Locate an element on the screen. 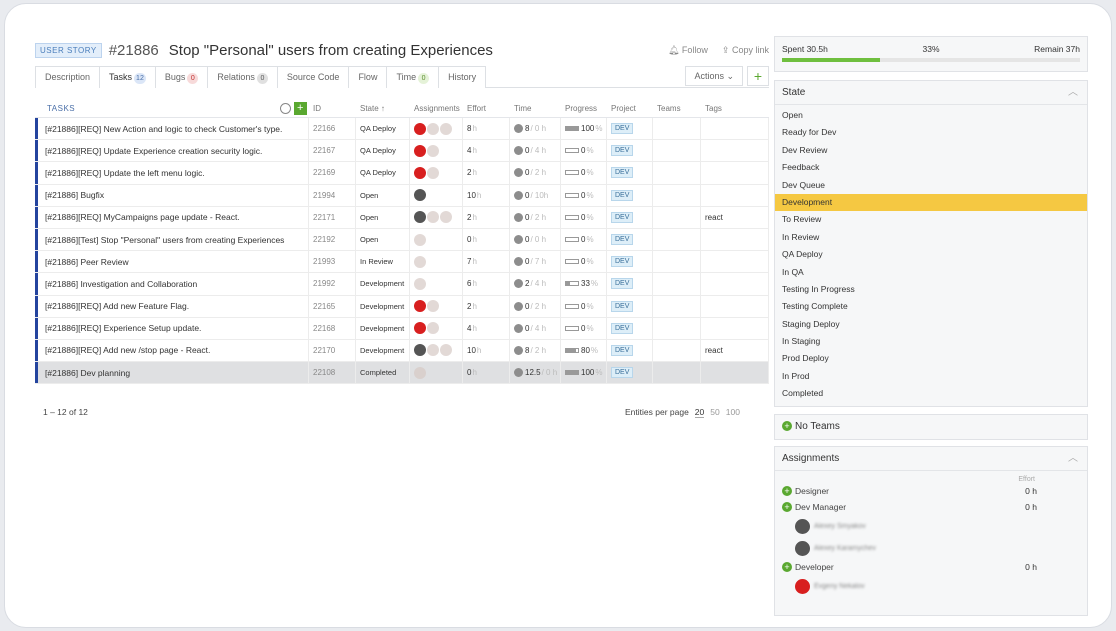  per-page-option: 20 is located at coordinates (699, 412).